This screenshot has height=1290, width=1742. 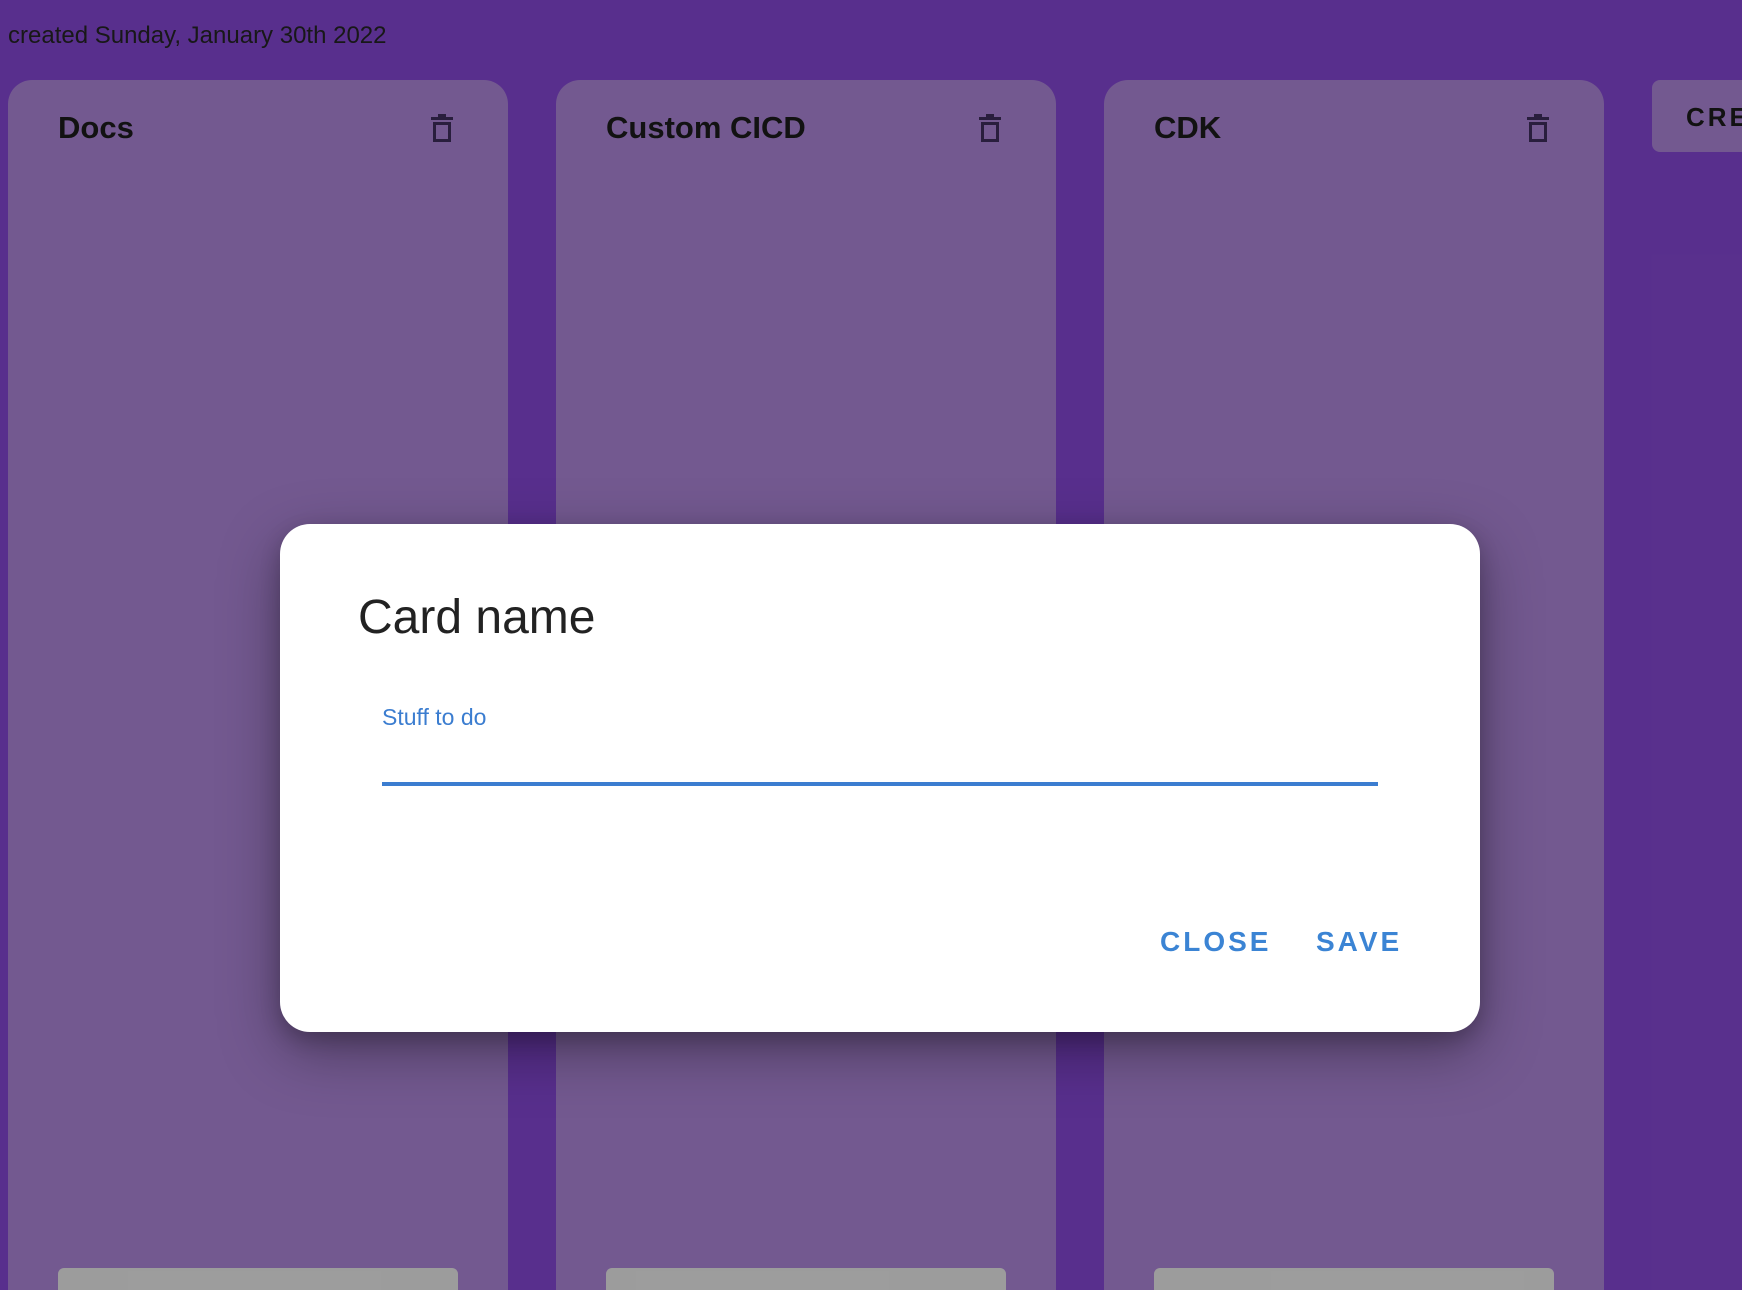 I want to click on close-button: CLOSE, so click(x=1215, y=942).